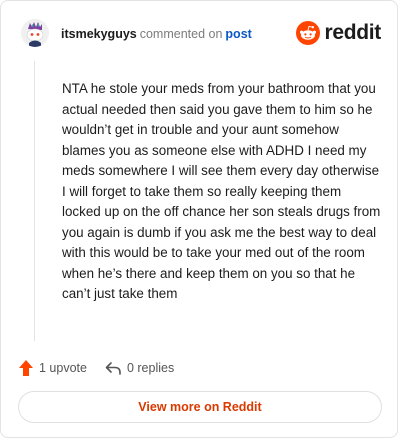  I want to click on username: itsmekyguys, so click(99, 34).